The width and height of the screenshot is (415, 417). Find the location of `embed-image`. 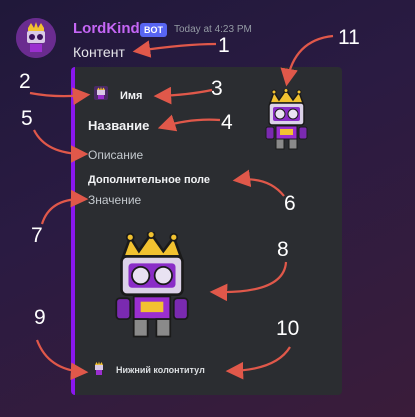

embed-image is located at coordinates (152, 286).